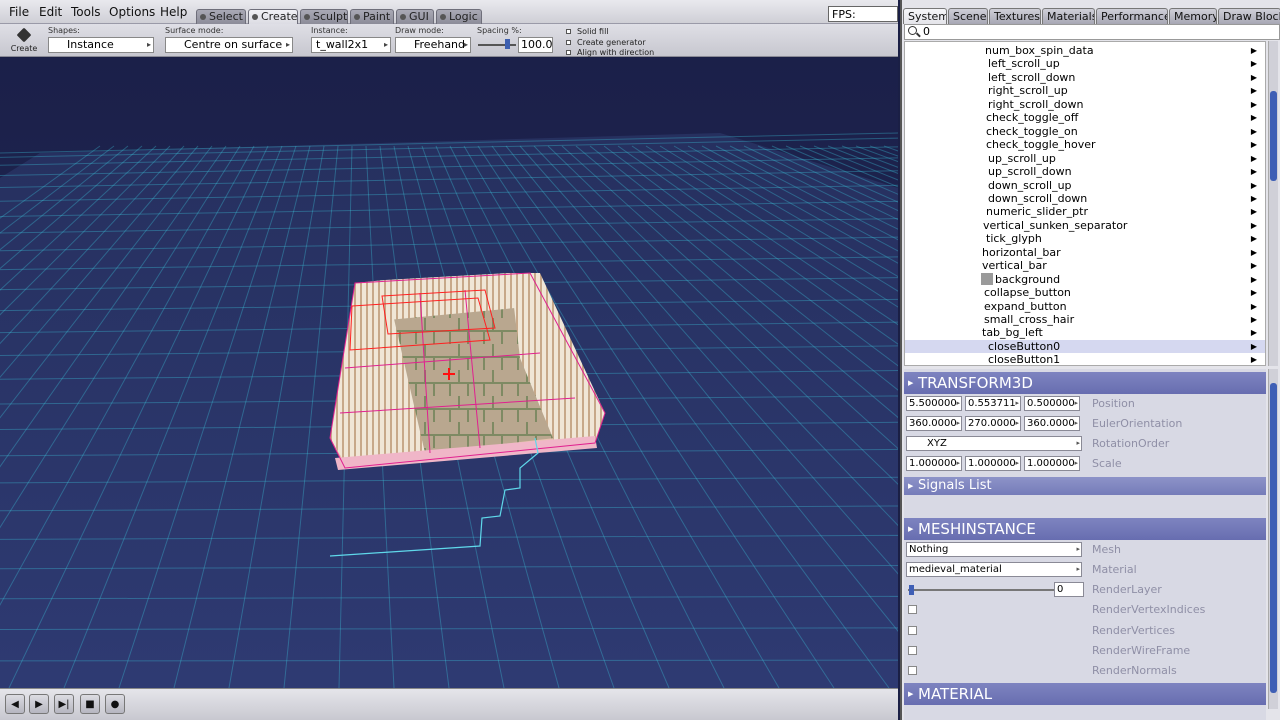  What do you see at coordinates (132, 12) in the screenshot?
I see `menu-options: Options` at bounding box center [132, 12].